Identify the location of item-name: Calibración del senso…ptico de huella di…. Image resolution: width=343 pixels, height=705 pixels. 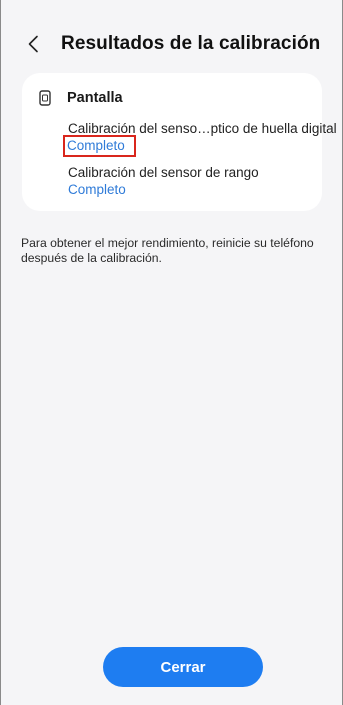
(202, 128).